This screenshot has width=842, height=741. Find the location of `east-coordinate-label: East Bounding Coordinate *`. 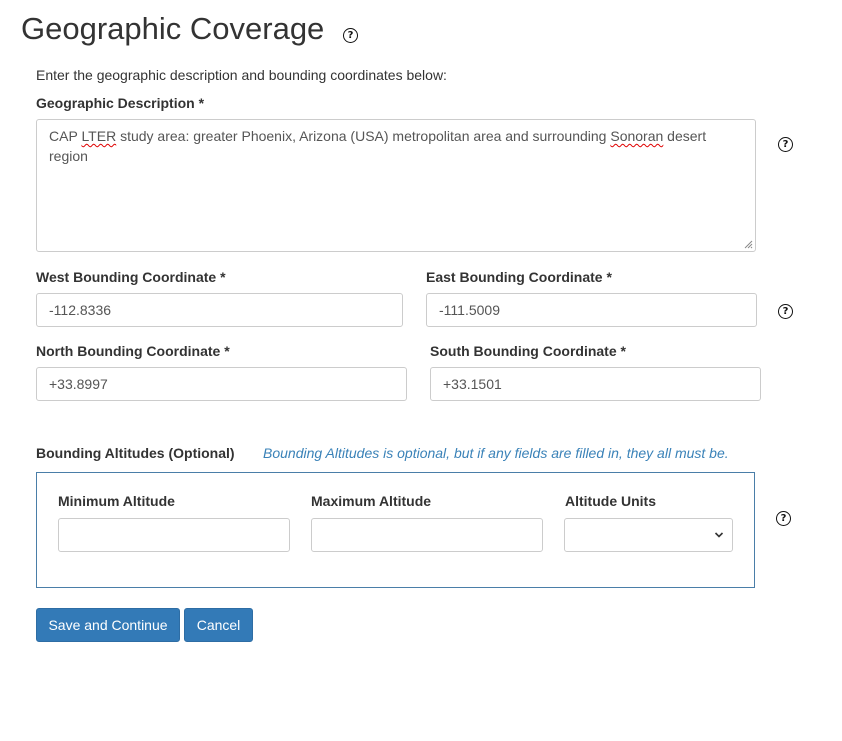

east-coordinate-label: East Bounding Coordinate * is located at coordinates (519, 277).